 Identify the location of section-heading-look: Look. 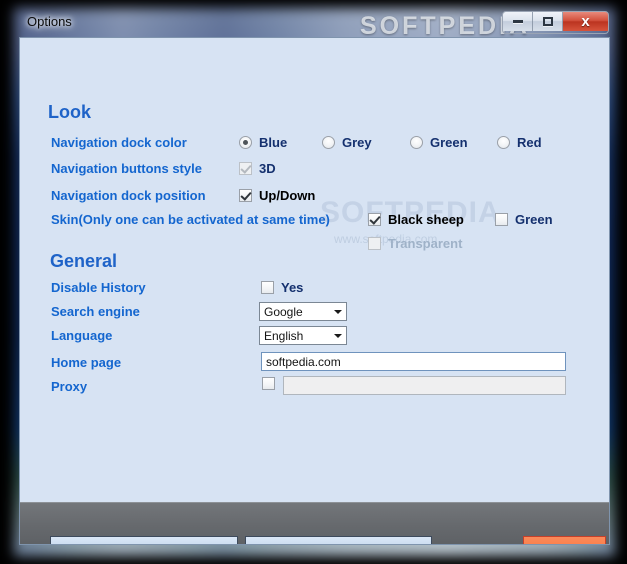
(69, 112).